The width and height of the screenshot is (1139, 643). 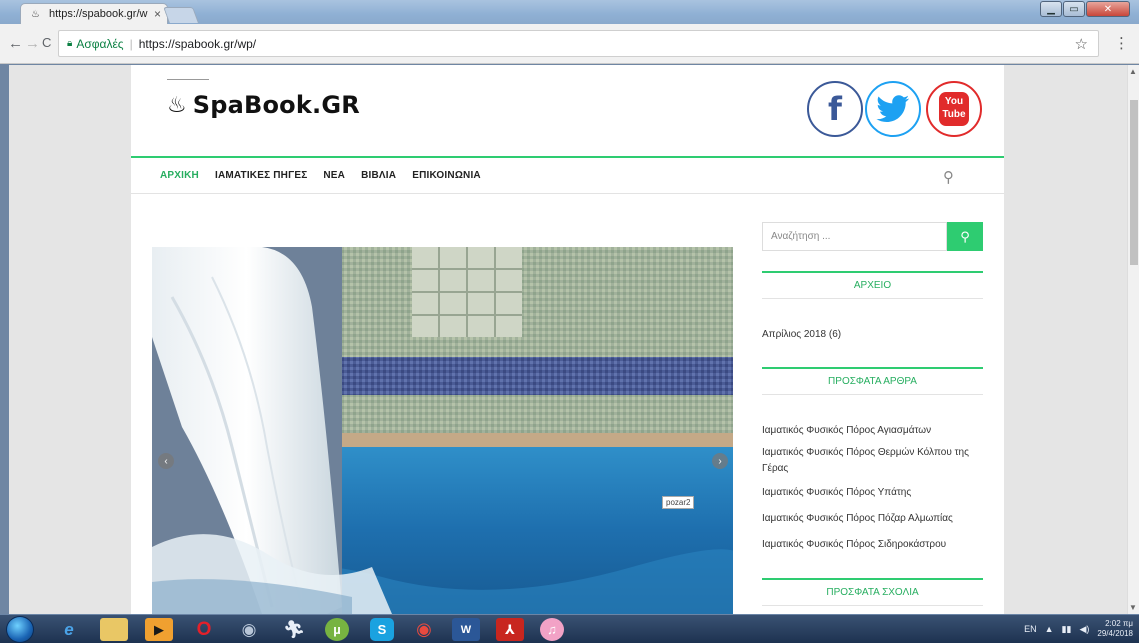 What do you see at coordinates (872, 335) in the screenshot?
I see `archive-item: Απρίλιος 2018 (6)` at bounding box center [872, 335].